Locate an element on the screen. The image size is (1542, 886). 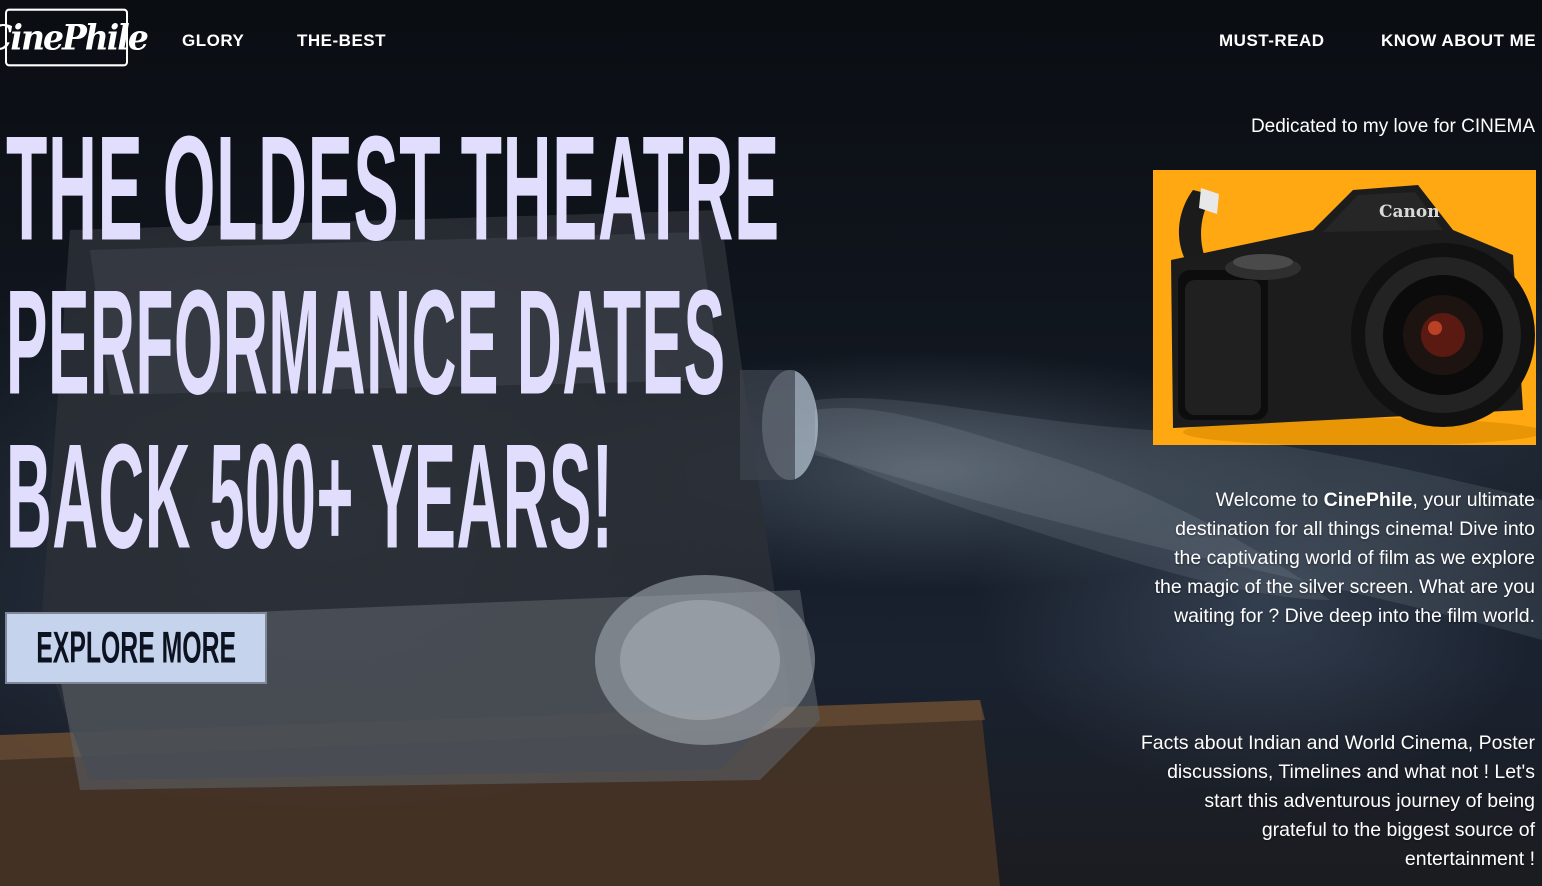
camera-brand-text: Canon is located at coordinates (1409, 212).